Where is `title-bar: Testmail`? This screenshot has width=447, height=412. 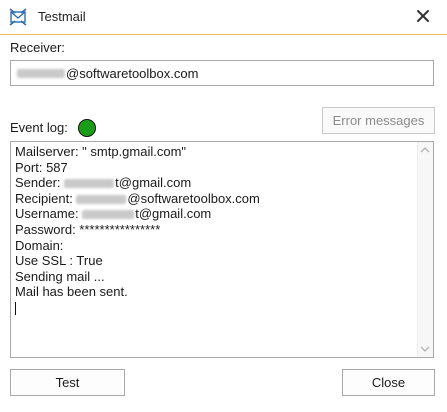 title-bar: Testmail is located at coordinates (223, 17).